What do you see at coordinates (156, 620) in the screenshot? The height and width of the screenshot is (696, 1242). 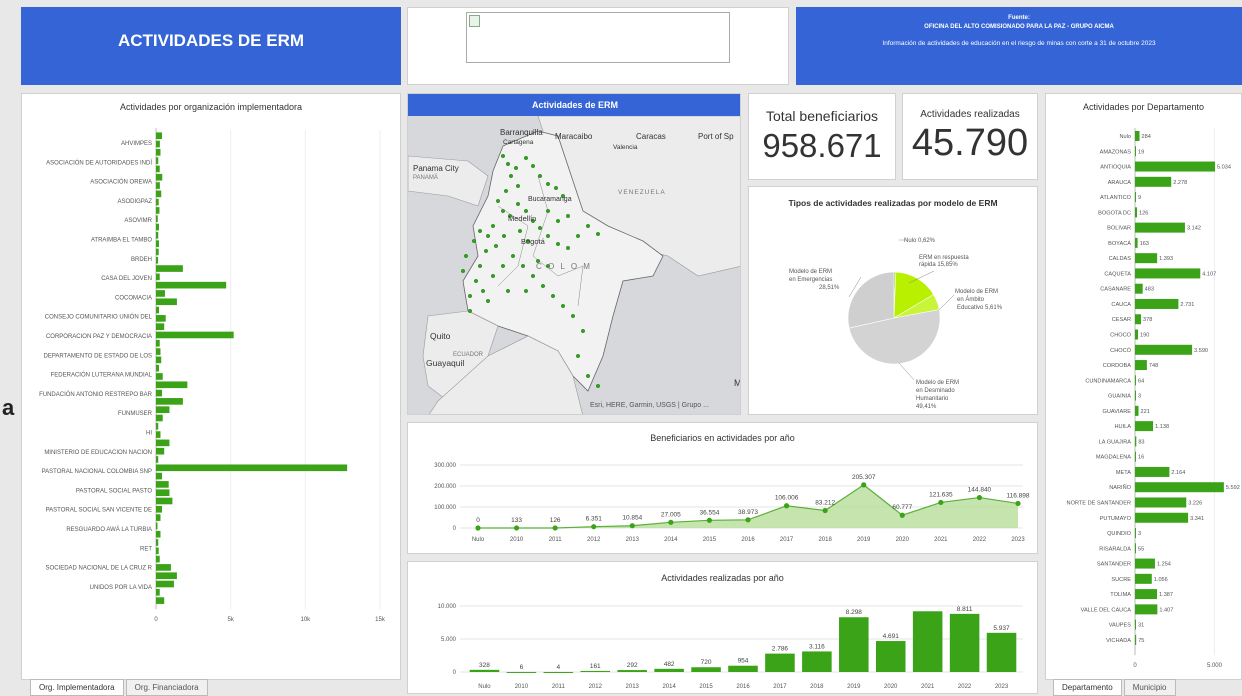 I see `org-x-tick: 0` at bounding box center [156, 620].